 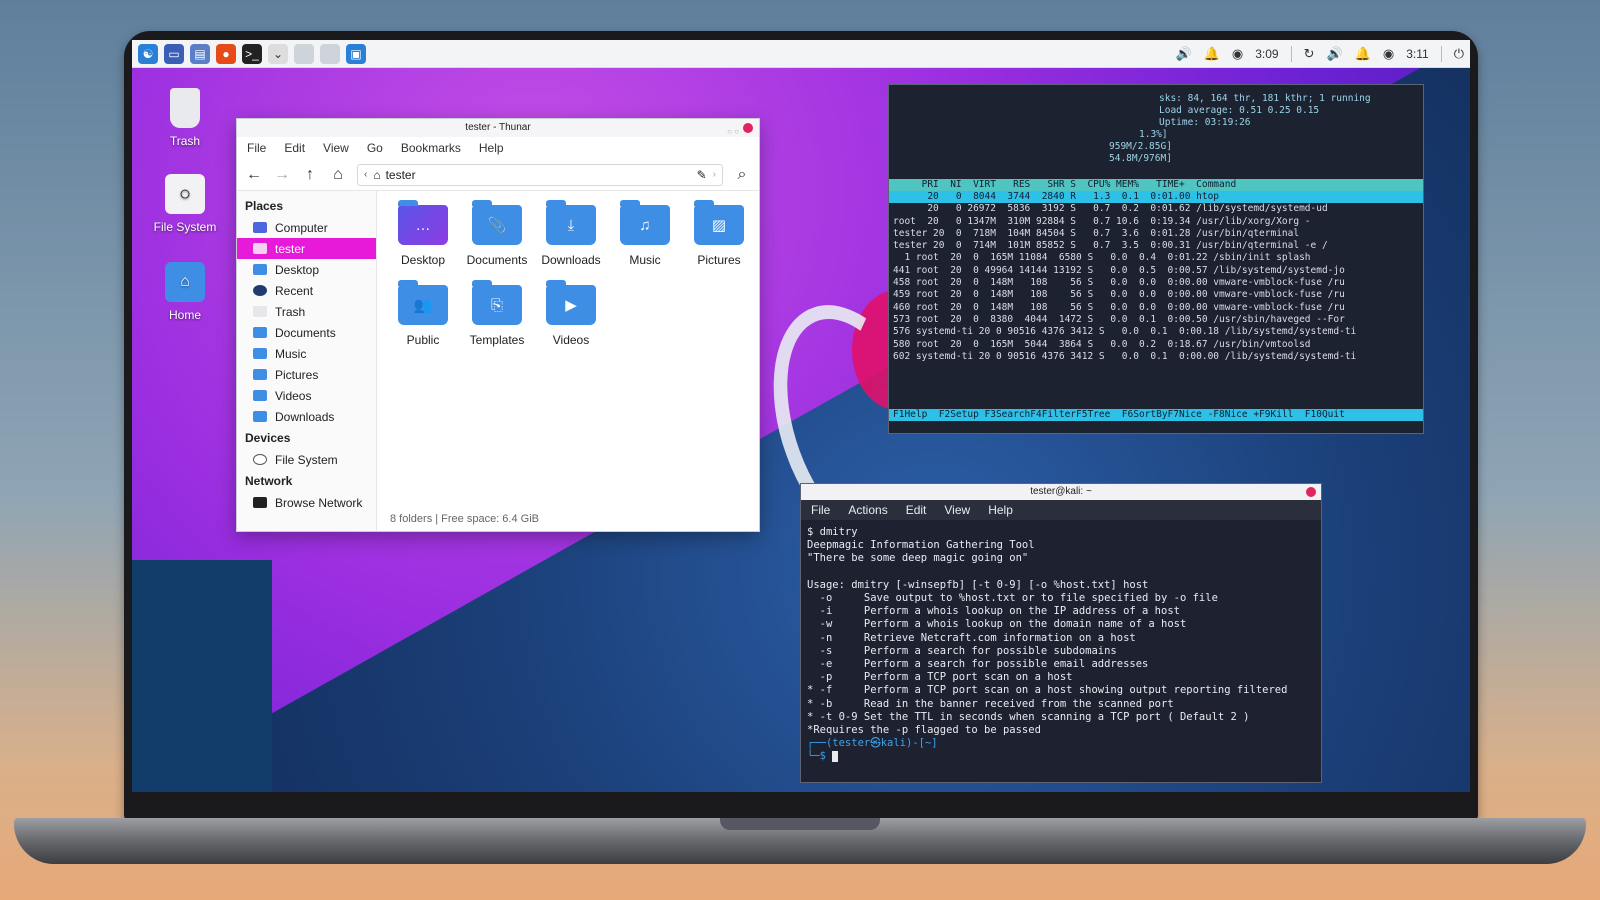 What do you see at coordinates (356, 53) in the screenshot?
I see `taskbar-thunar-icon: ▣` at bounding box center [356, 53].